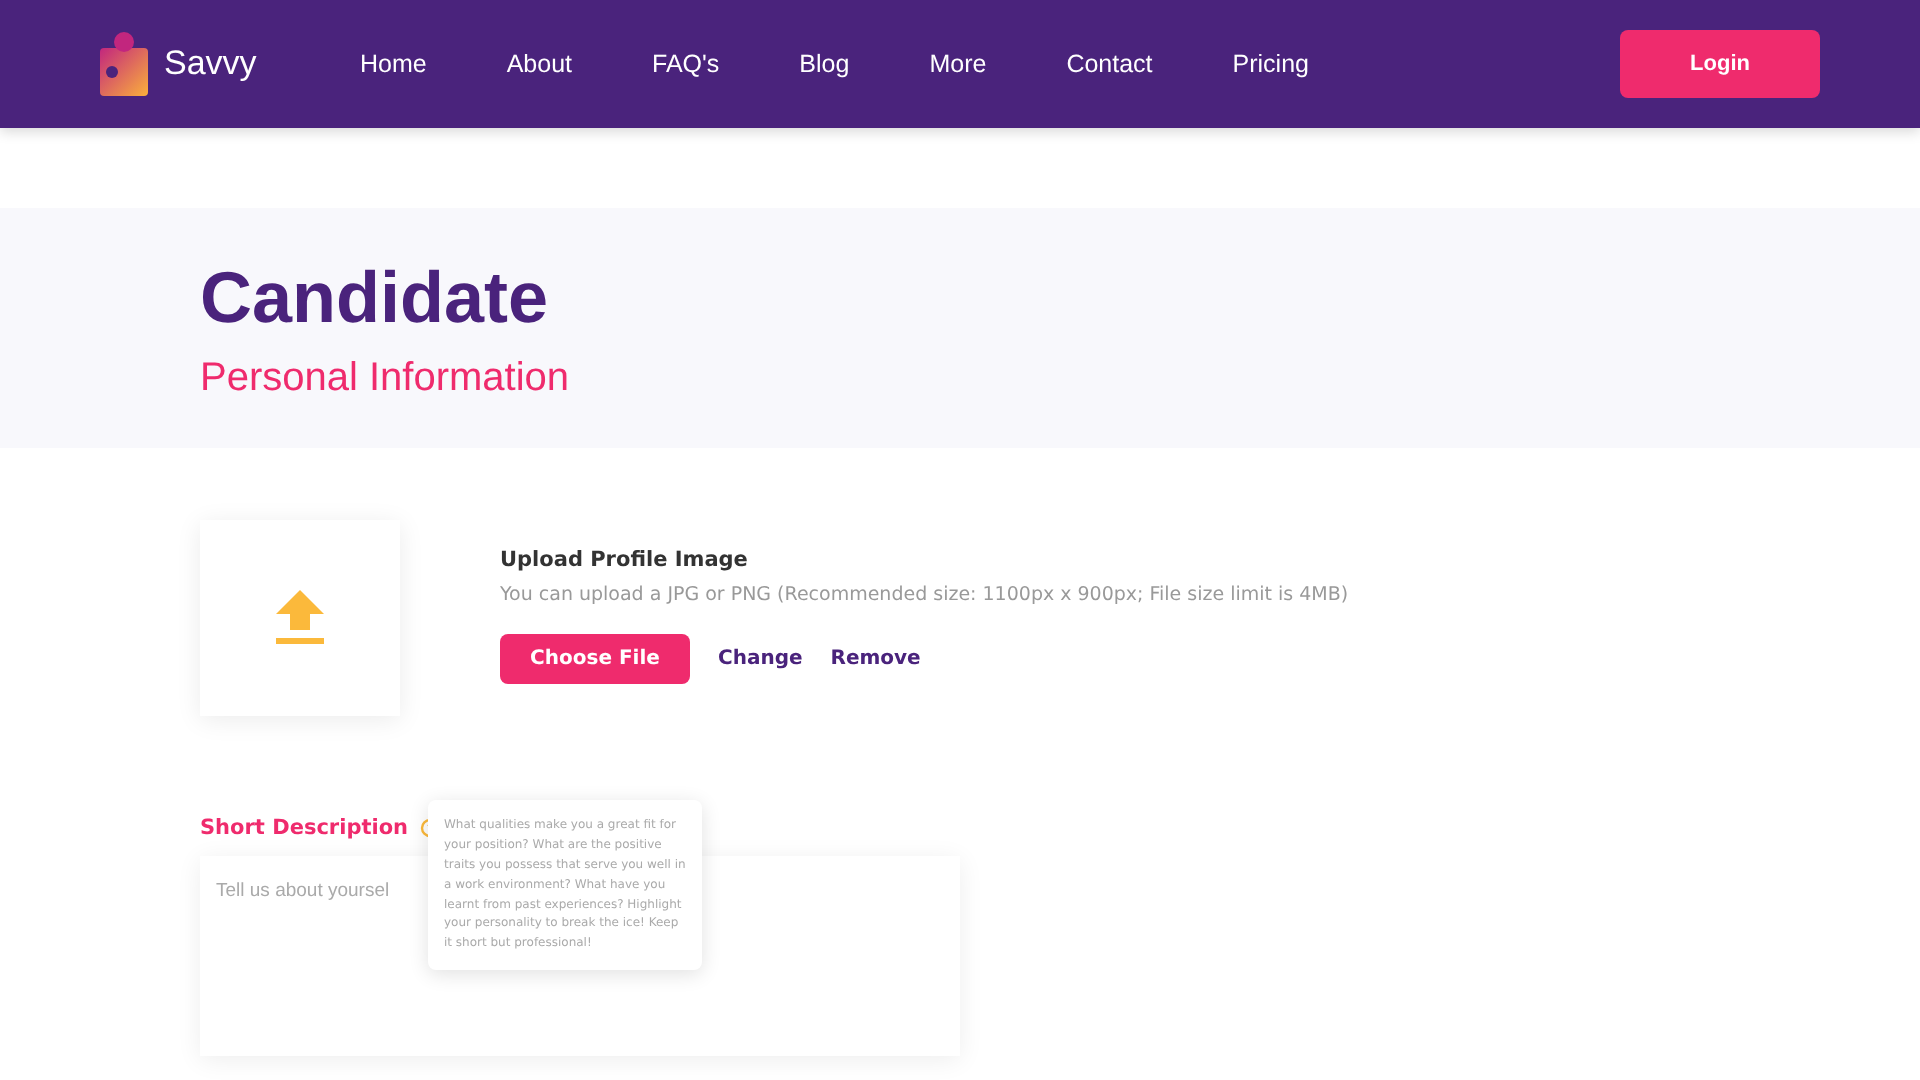 The width and height of the screenshot is (1920, 1080). Describe the element at coordinates (210, 64) in the screenshot. I see `brand-name: Savvy` at that location.